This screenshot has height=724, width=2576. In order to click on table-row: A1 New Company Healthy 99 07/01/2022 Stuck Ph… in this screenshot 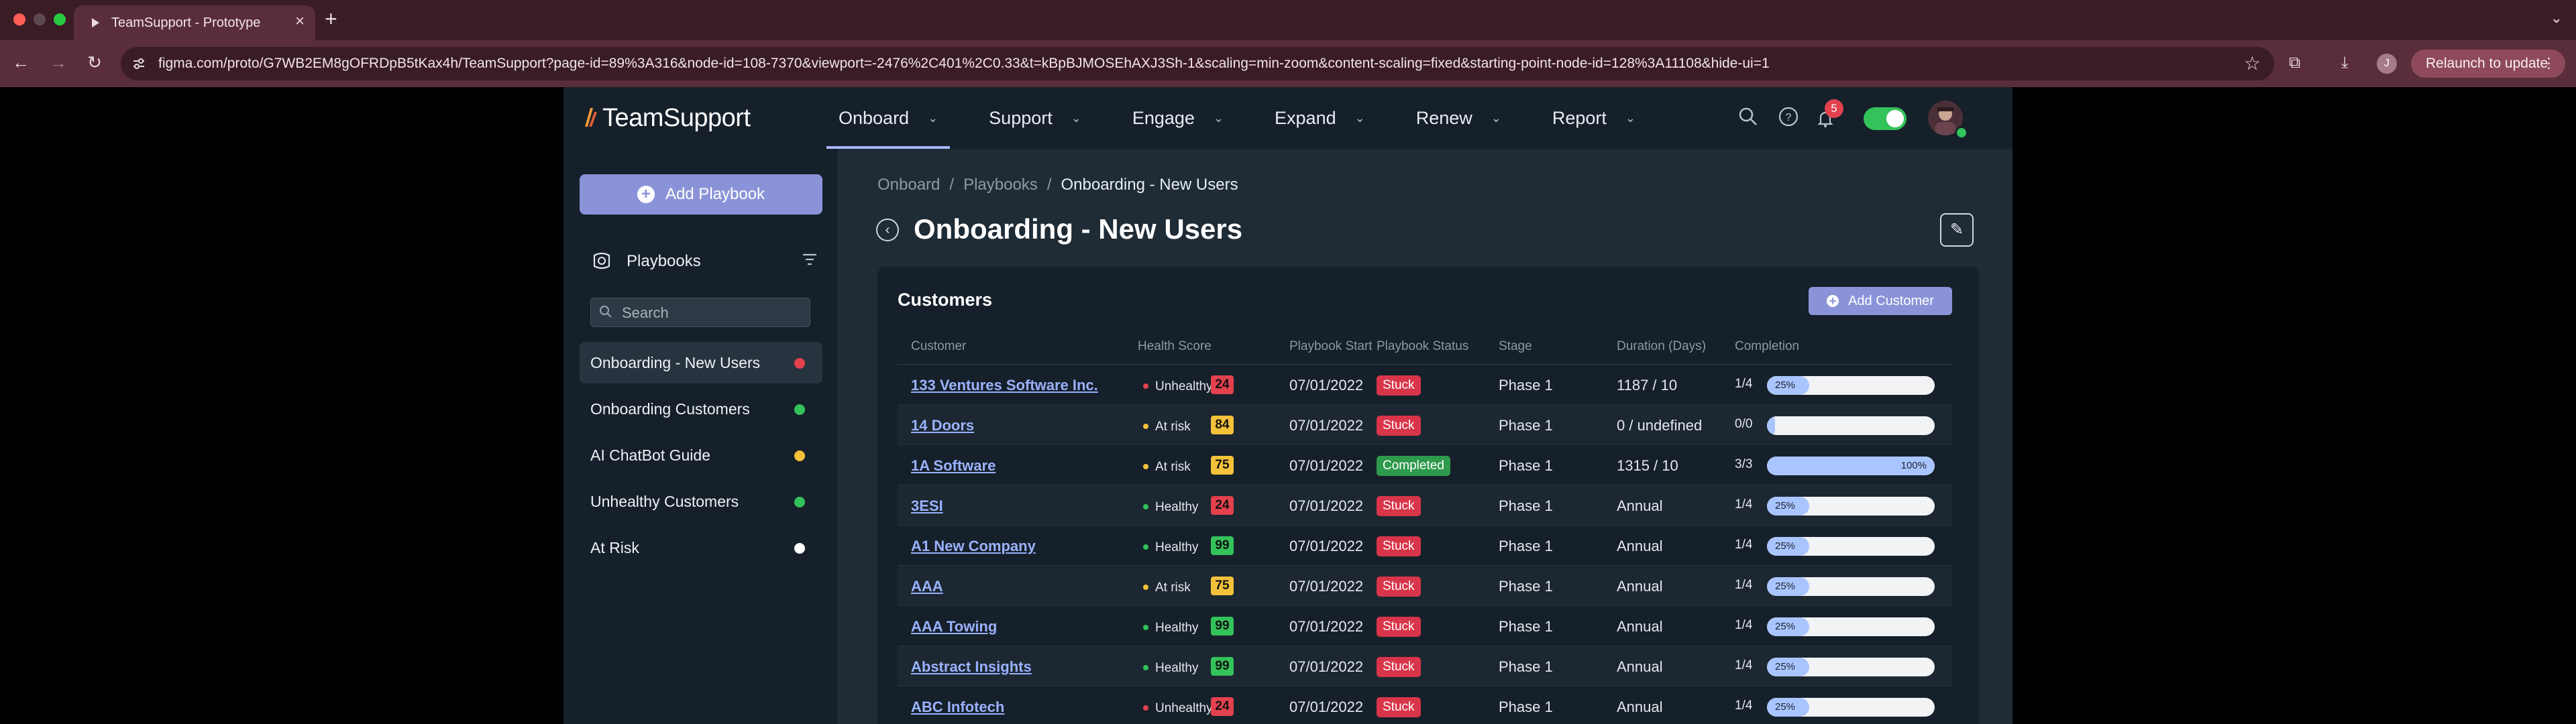, I will do `click(1425, 546)`.